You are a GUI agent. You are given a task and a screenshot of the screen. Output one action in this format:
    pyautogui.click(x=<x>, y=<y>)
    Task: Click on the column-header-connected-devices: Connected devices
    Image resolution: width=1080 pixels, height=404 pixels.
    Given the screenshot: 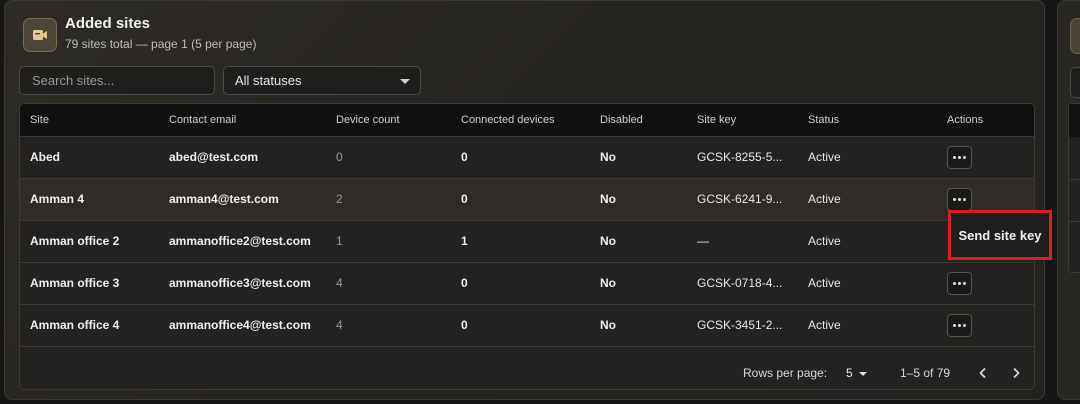 What is the action you would take?
    pyautogui.click(x=508, y=120)
    